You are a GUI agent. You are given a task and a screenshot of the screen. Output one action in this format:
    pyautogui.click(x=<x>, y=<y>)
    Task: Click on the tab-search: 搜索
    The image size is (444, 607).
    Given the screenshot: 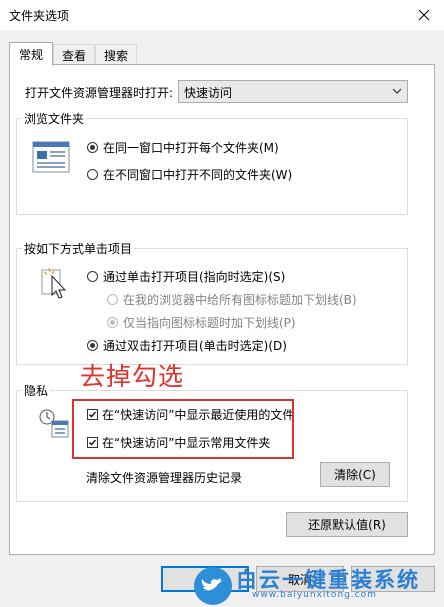 What is the action you would take?
    pyautogui.click(x=116, y=54)
    